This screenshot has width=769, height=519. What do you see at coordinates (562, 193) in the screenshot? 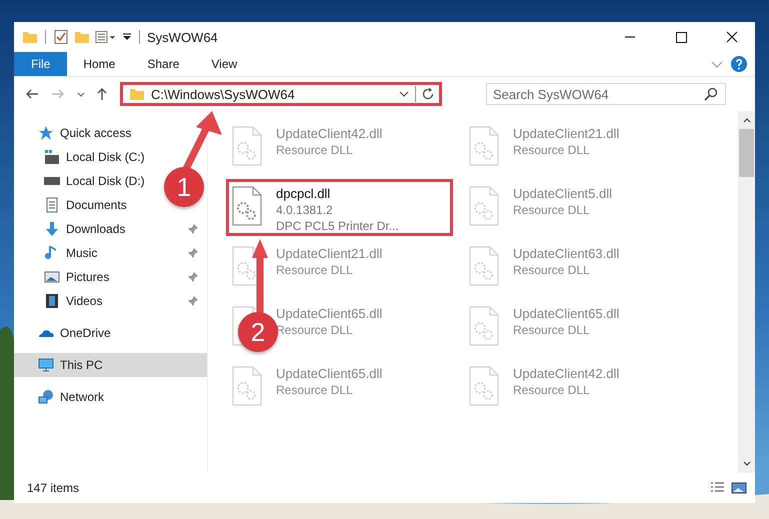
I see `file-name: UpdateClient5.dll` at bounding box center [562, 193].